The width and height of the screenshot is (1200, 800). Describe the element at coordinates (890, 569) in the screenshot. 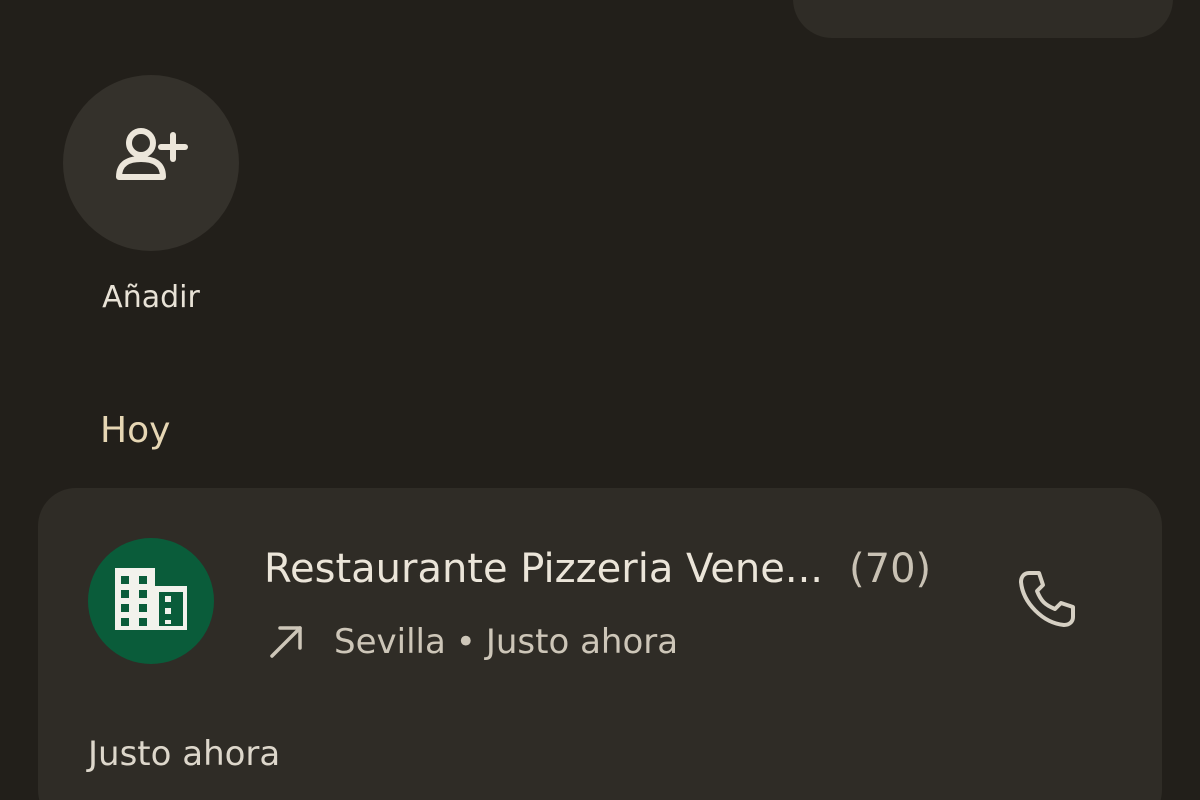

I see `call-count: (70)` at that location.